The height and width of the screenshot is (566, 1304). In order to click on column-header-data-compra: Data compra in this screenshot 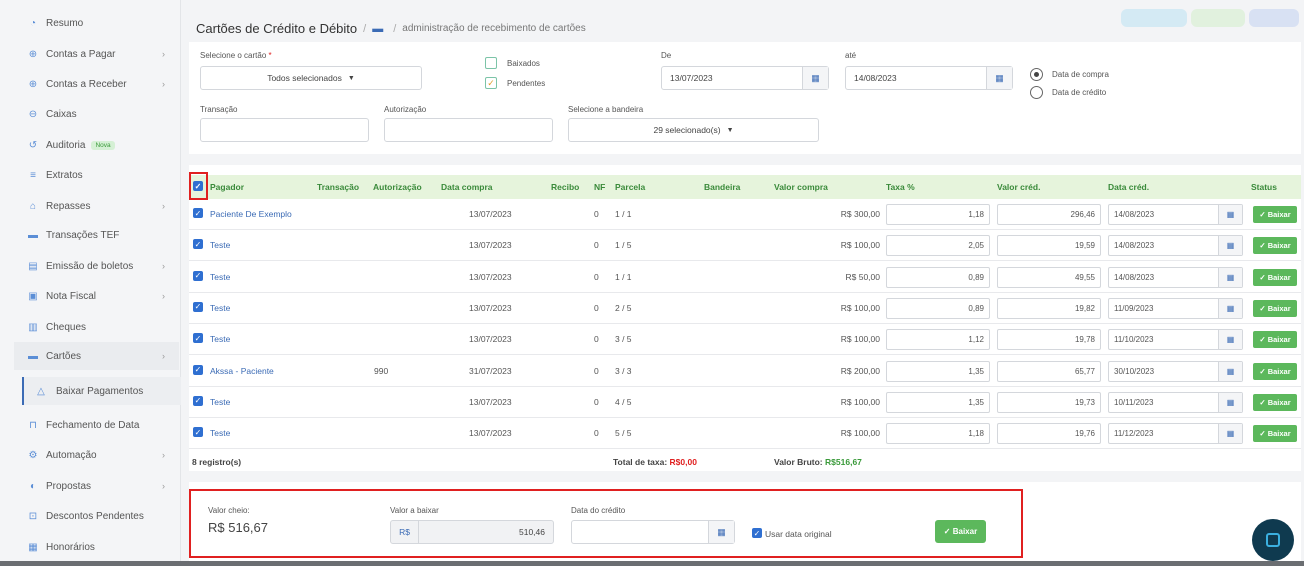, I will do `click(467, 187)`.